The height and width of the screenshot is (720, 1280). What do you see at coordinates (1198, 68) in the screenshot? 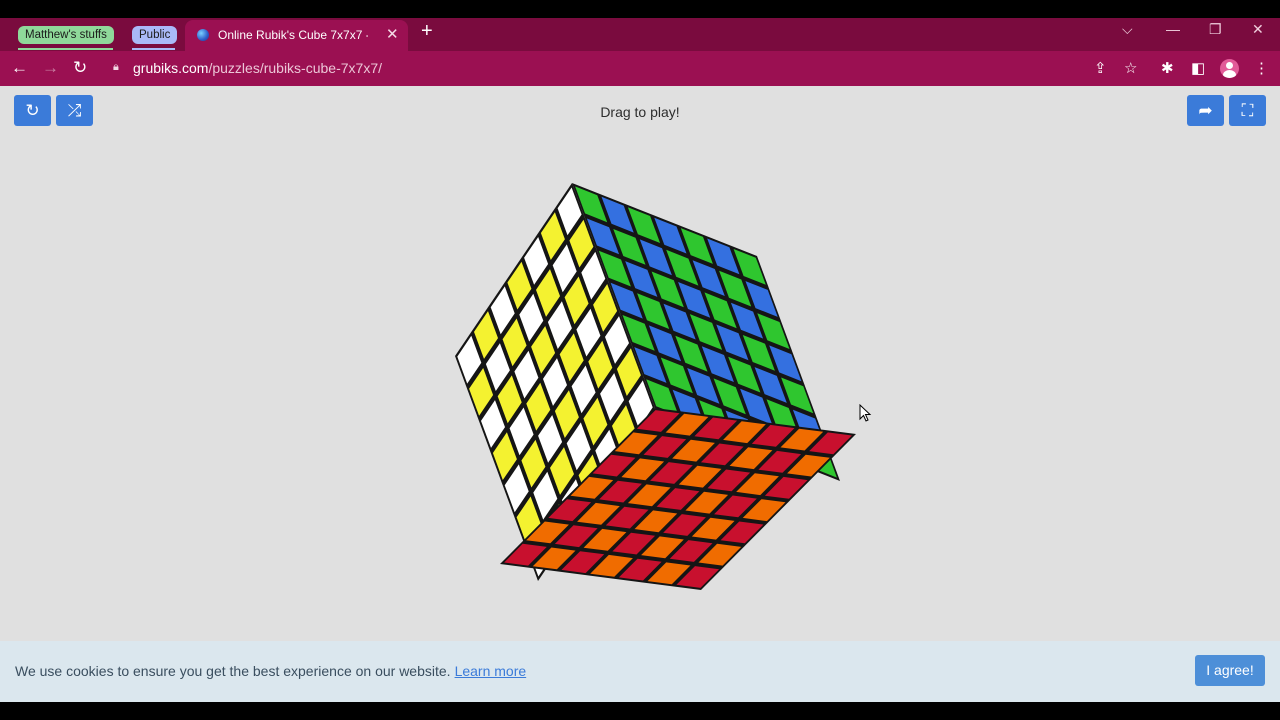
I see `side-panel-icon: ◧` at bounding box center [1198, 68].